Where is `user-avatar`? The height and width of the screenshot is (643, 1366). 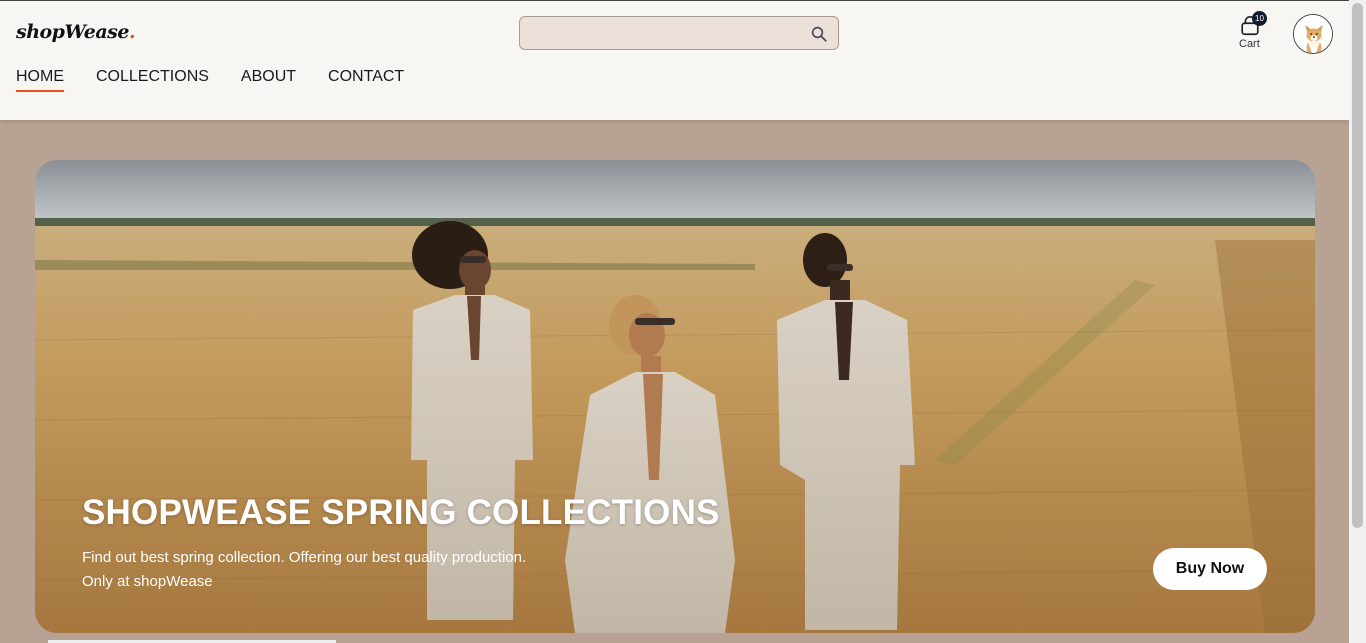 user-avatar is located at coordinates (1313, 34).